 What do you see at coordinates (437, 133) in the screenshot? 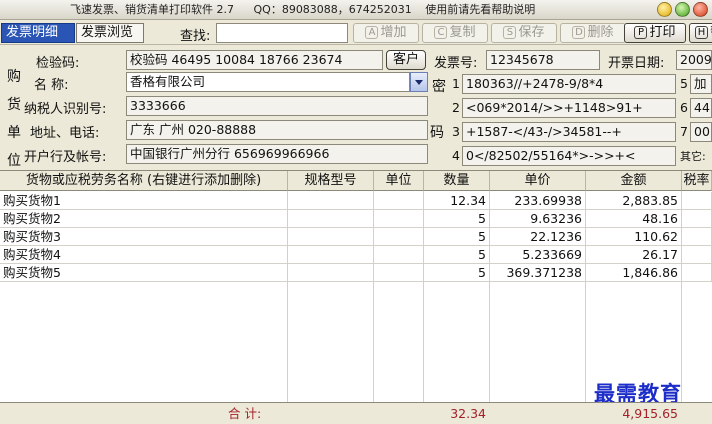
I see `cipher-label-2: 码` at bounding box center [437, 133].